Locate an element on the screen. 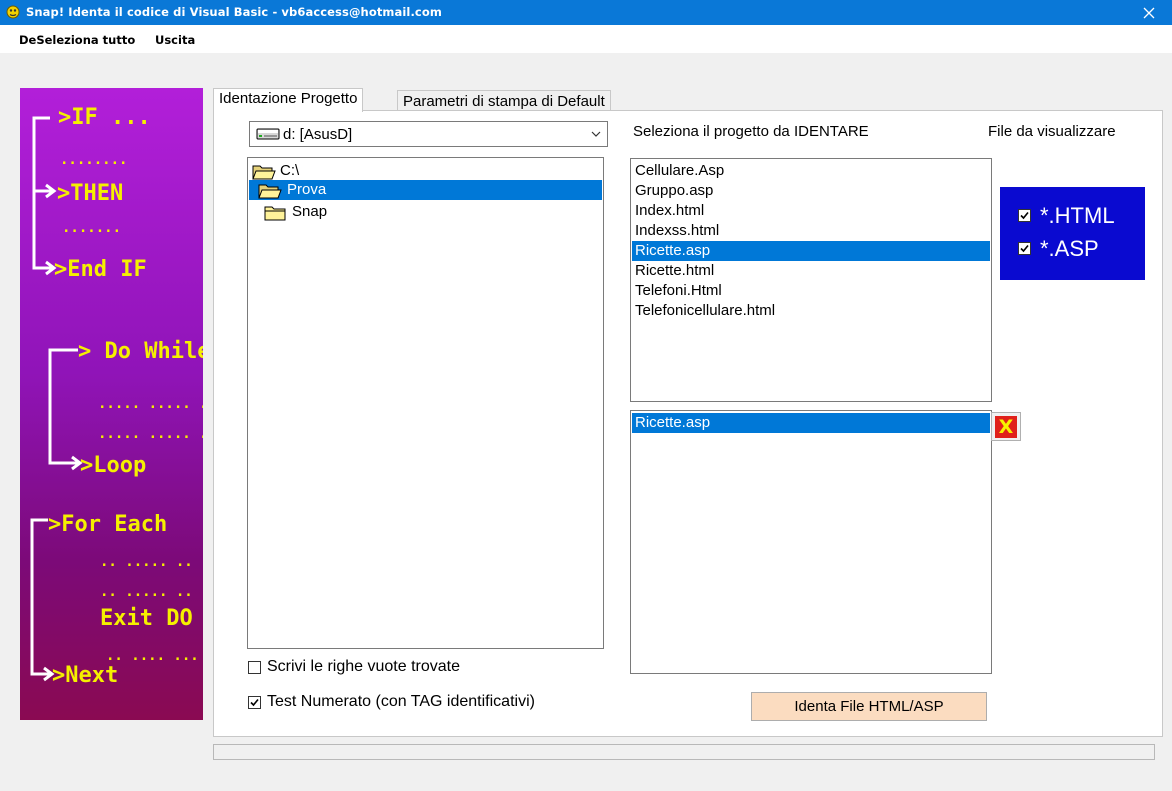 The width and height of the screenshot is (1172, 791). status-bar is located at coordinates (684, 752).